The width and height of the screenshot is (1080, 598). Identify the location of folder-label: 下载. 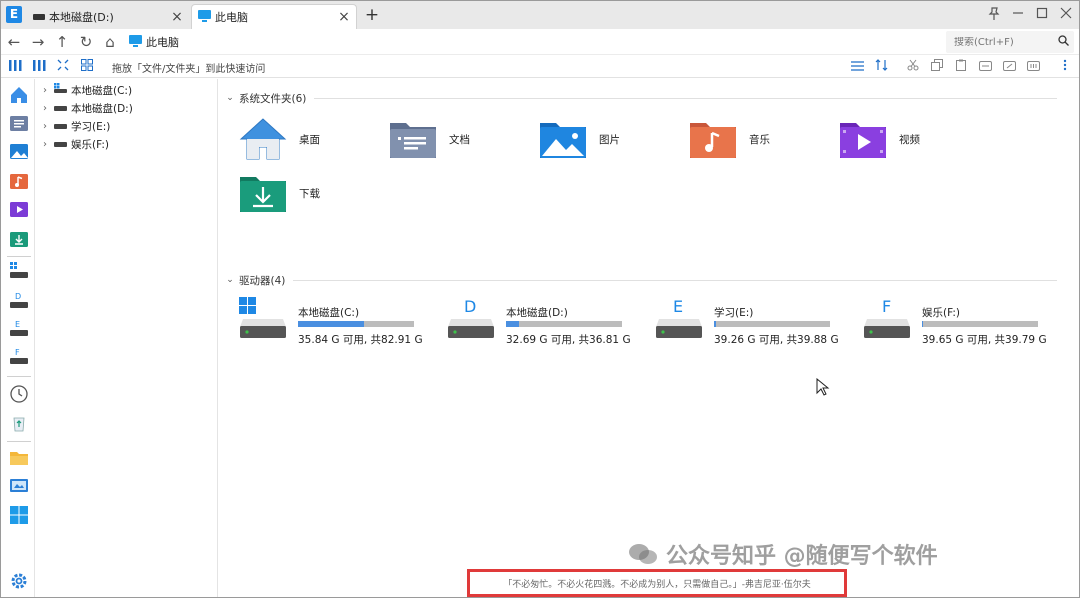
(309, 193).